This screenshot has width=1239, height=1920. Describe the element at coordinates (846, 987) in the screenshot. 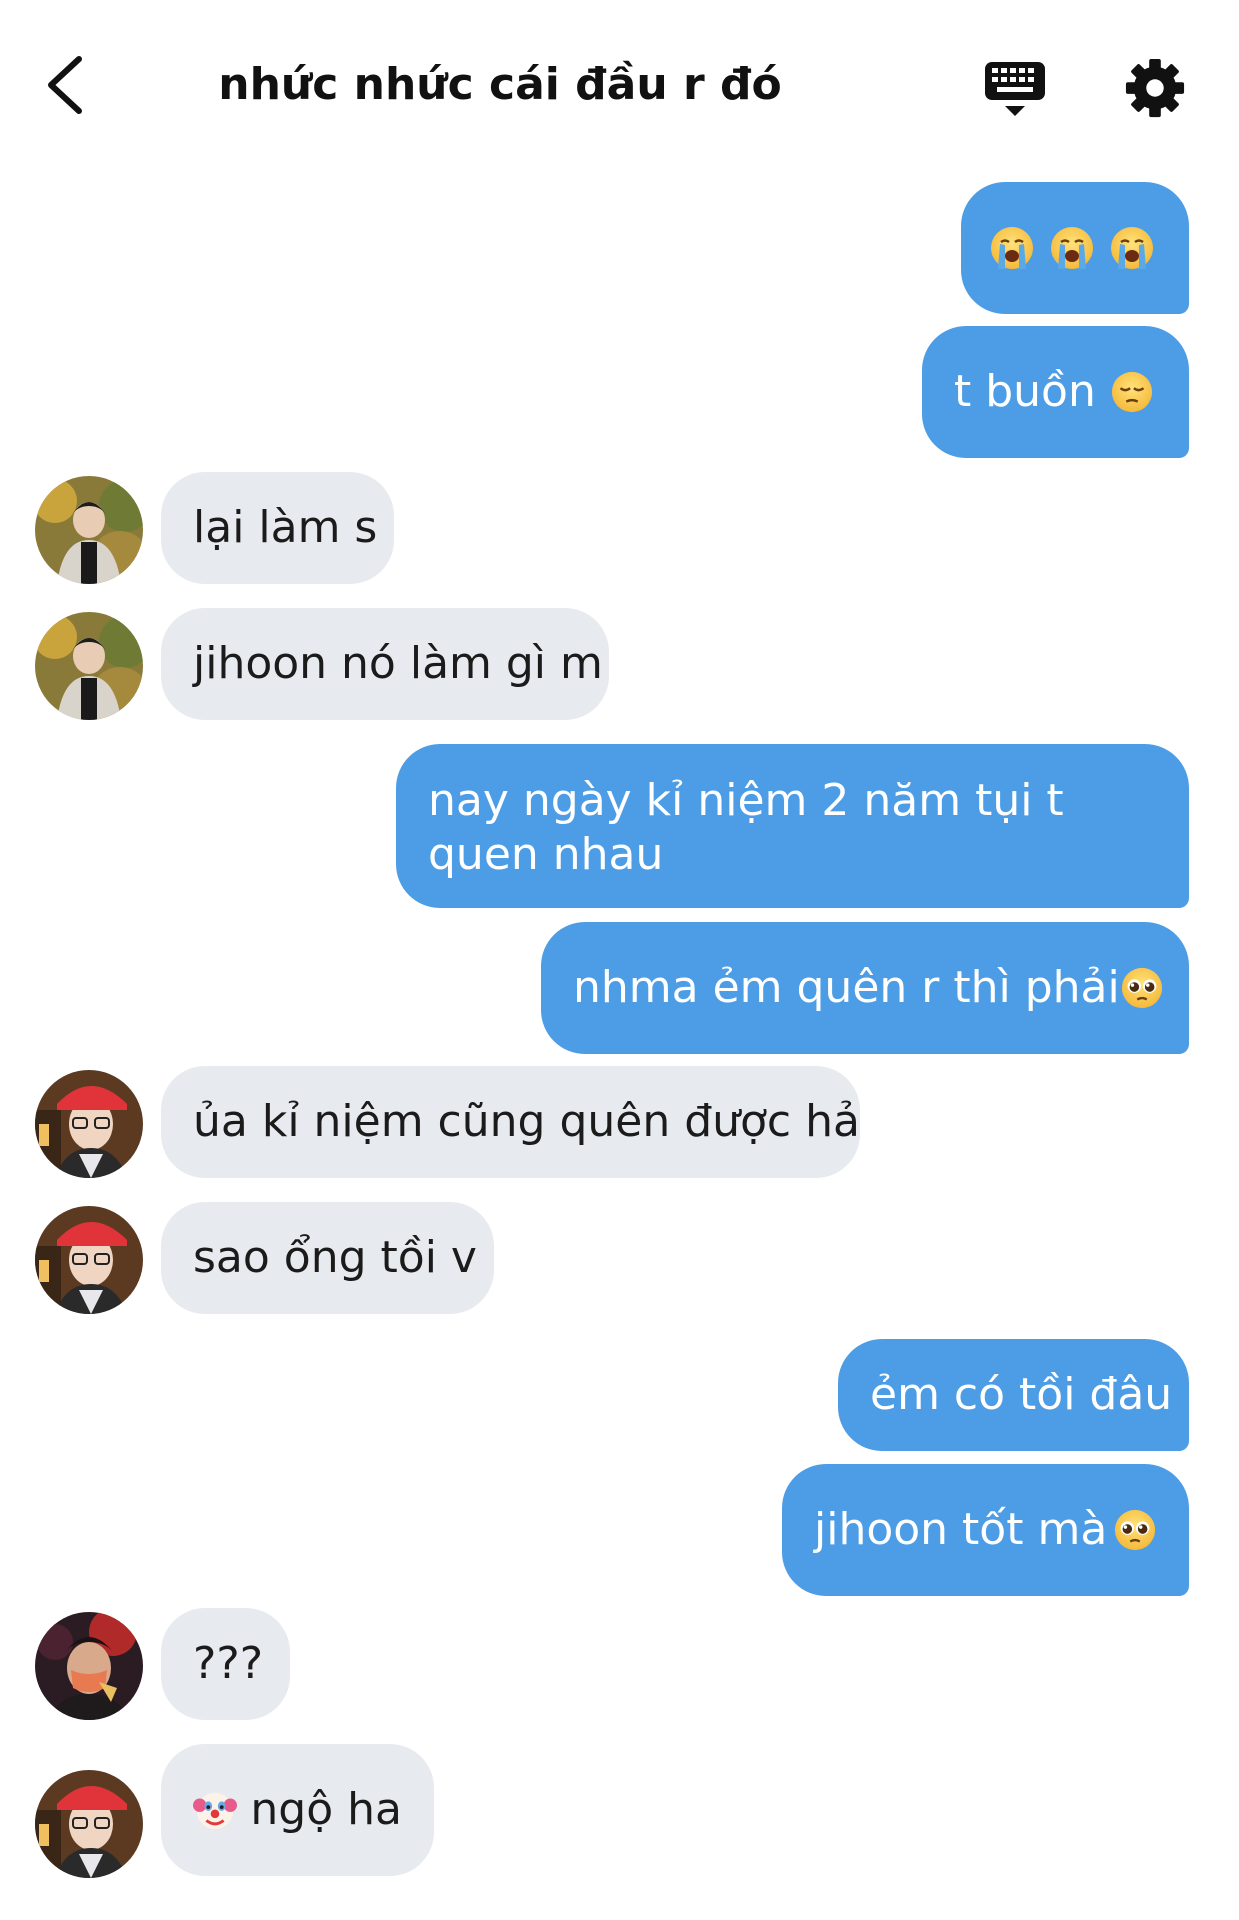

I see `message-text: nhma ẻm quên r thì phải` at that location.